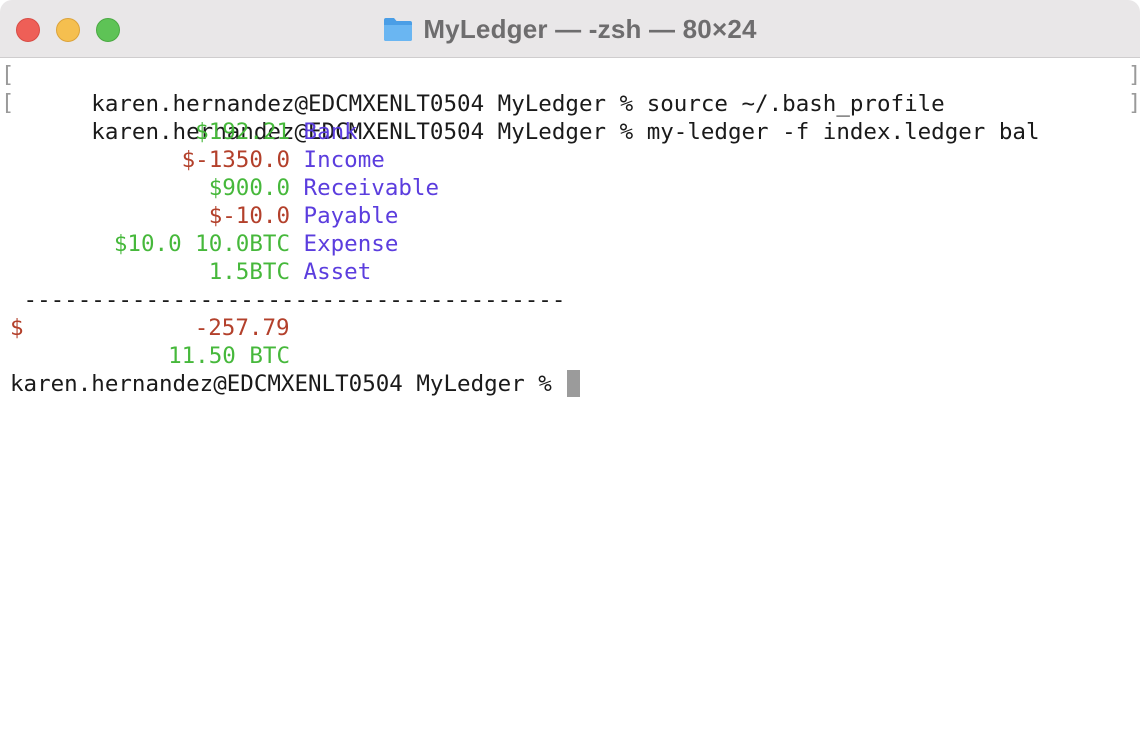 The height and width of the screenshot is (744, 1140). What do you see at coordinates (570, 160) in the screenshot?
I see `balance-row-income: $-1350.0 Income` at bounding box center [570, 160].